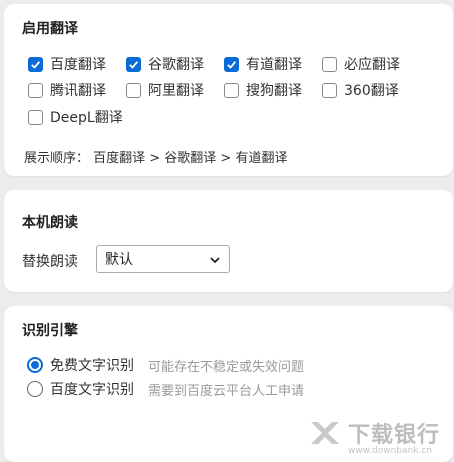 This screenshot has width=454, height=462. What do you see at coordinates (274, 91) in the screenshot?
I see `checkbox-label: 搜狗翻译` at bounding box center [274, 91].